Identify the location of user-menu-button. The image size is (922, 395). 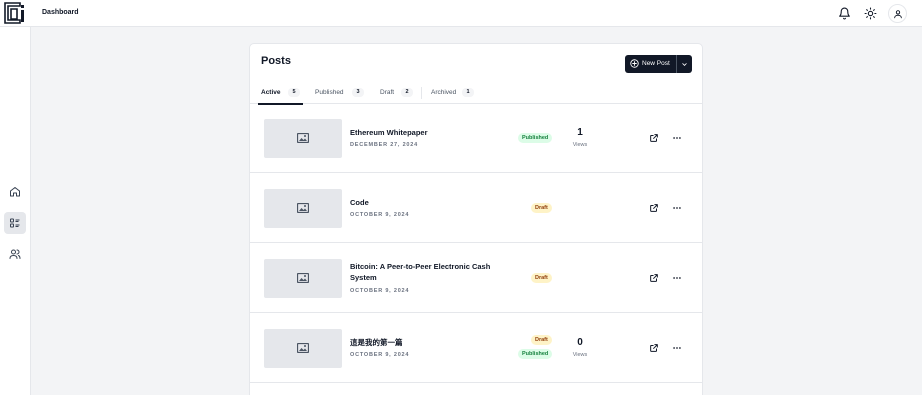
(897, 13).